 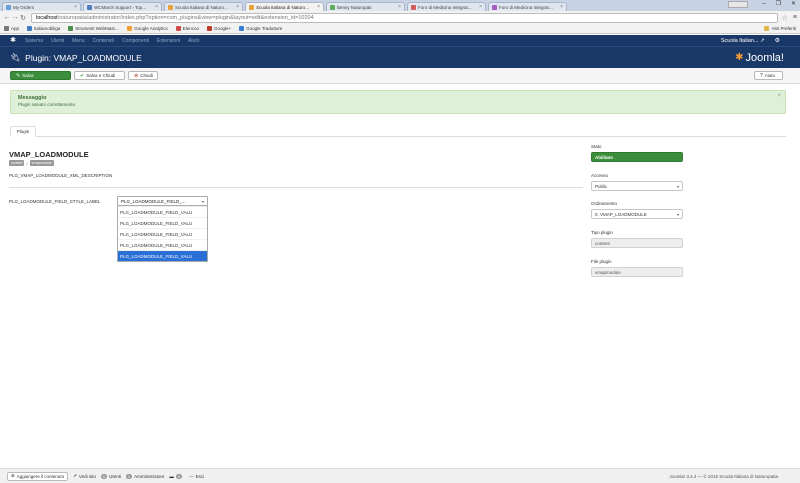 I want to click on browser-tab: My Orders ×, so click(x=41, y=6).